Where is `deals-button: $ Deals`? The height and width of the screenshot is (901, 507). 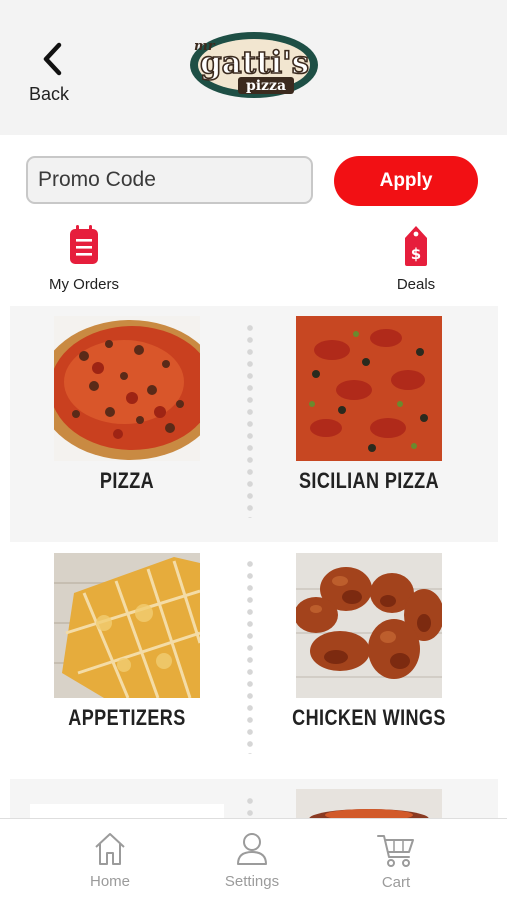
deals-button: $ Deals is located at coordinates (416, 260).